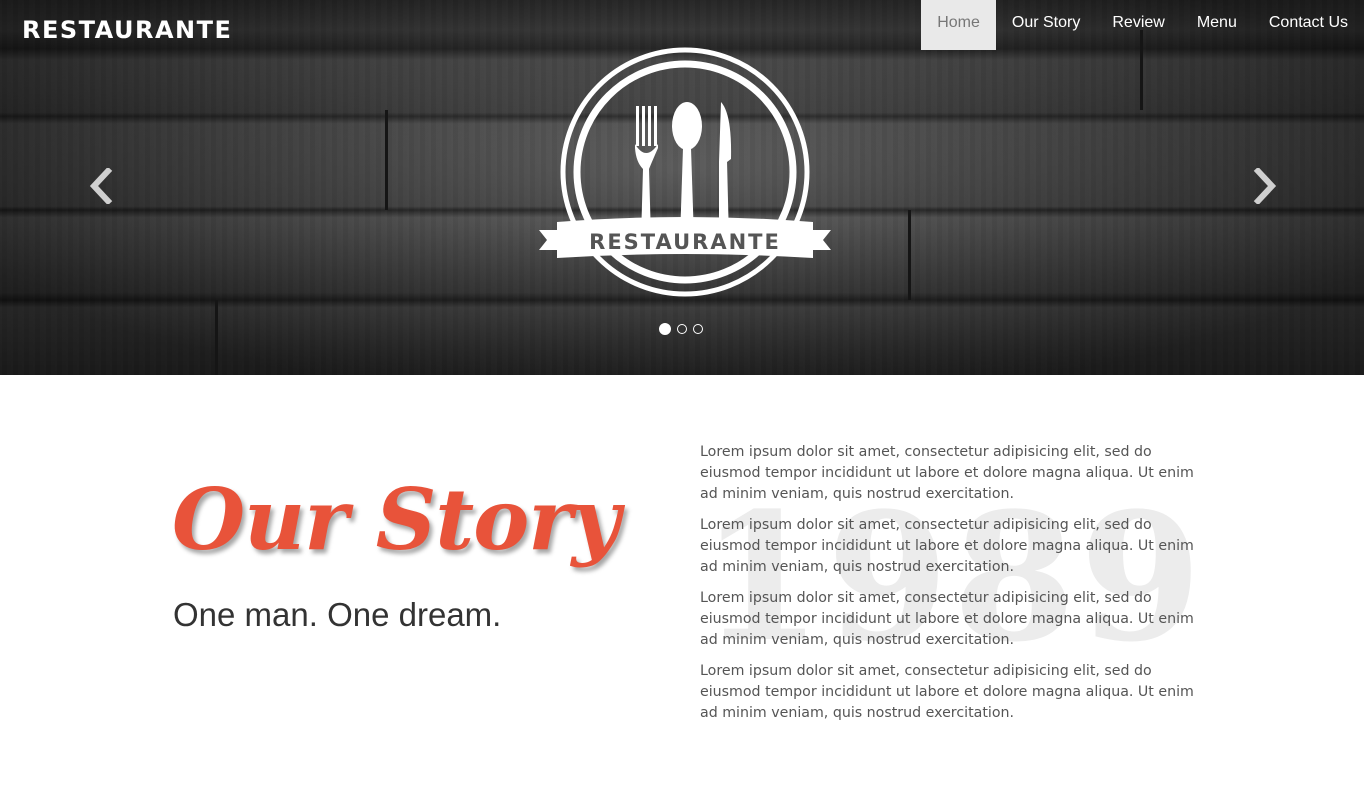 Image resolution: width=1364 pixels, height=805 pixels. What do you see at coordinates (685, 242) in the screenshot?
I see `logo-banner-text: RESTAURANTE` at bounding box center [685, 242].